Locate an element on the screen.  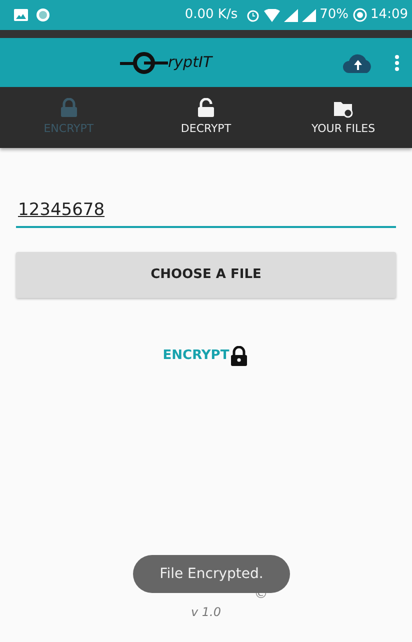
choose-file-button: CHOOSE A FILE is located at coordinates (206, 275).